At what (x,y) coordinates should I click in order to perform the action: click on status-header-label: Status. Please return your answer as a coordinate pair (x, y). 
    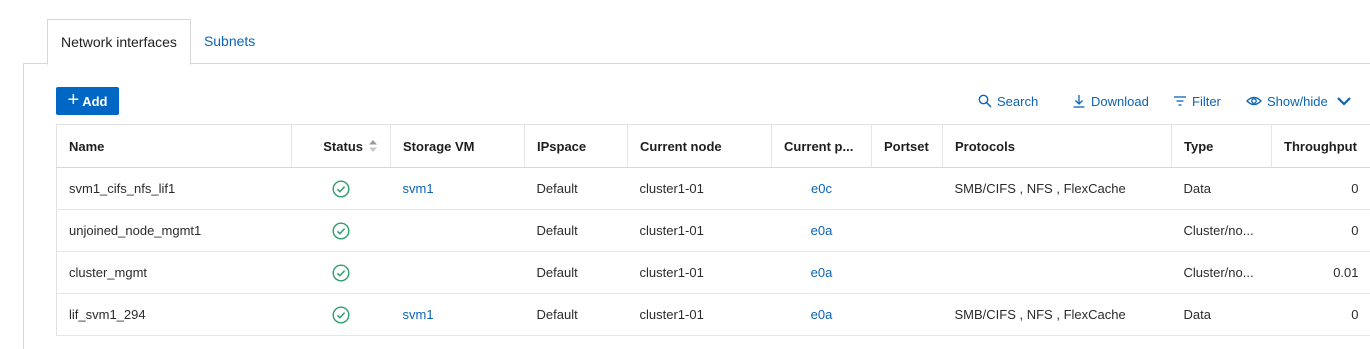
    Looking at the image, I should click on (343, 146).